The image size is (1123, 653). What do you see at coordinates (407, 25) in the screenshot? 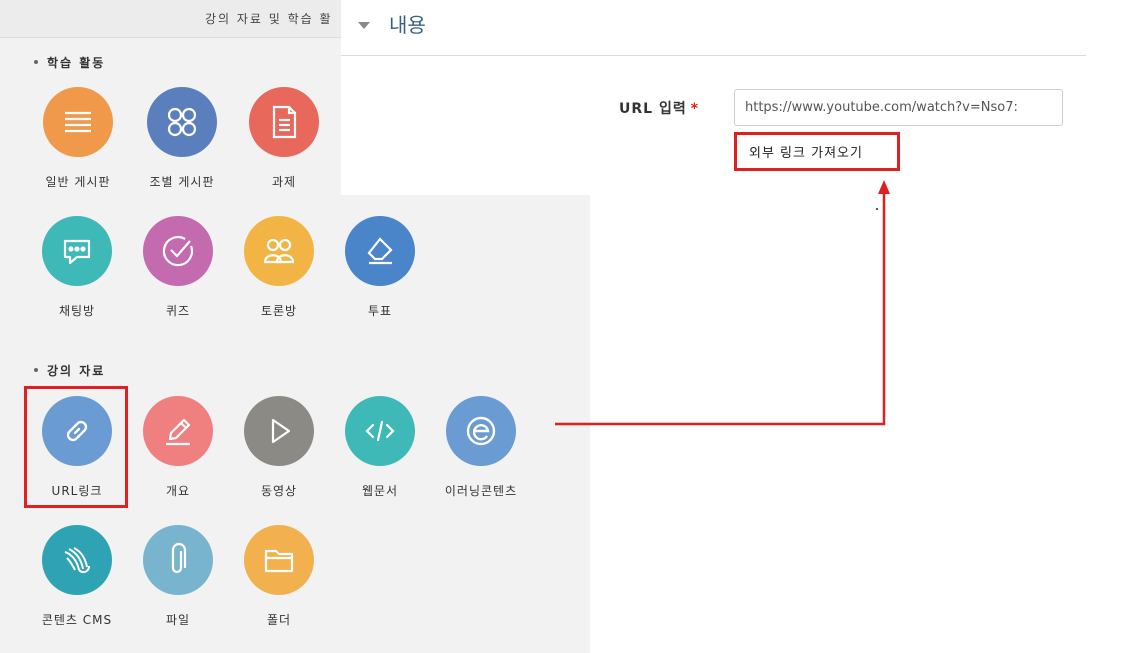
I see `section-heading: 내용` at bounding box center [407, 25].